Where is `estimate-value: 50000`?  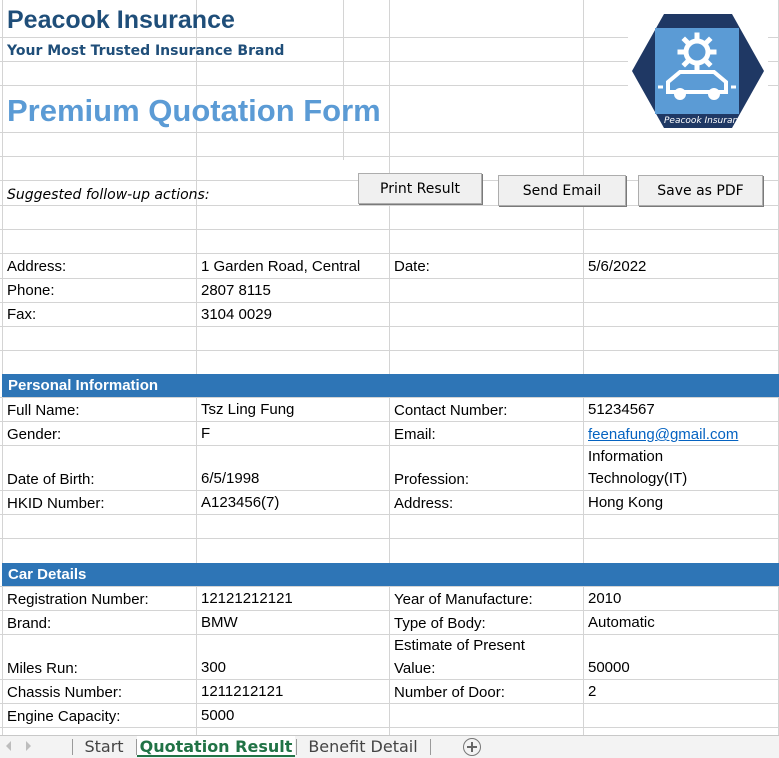 estimate-value: 50000 is located at coordinates (609, 668).